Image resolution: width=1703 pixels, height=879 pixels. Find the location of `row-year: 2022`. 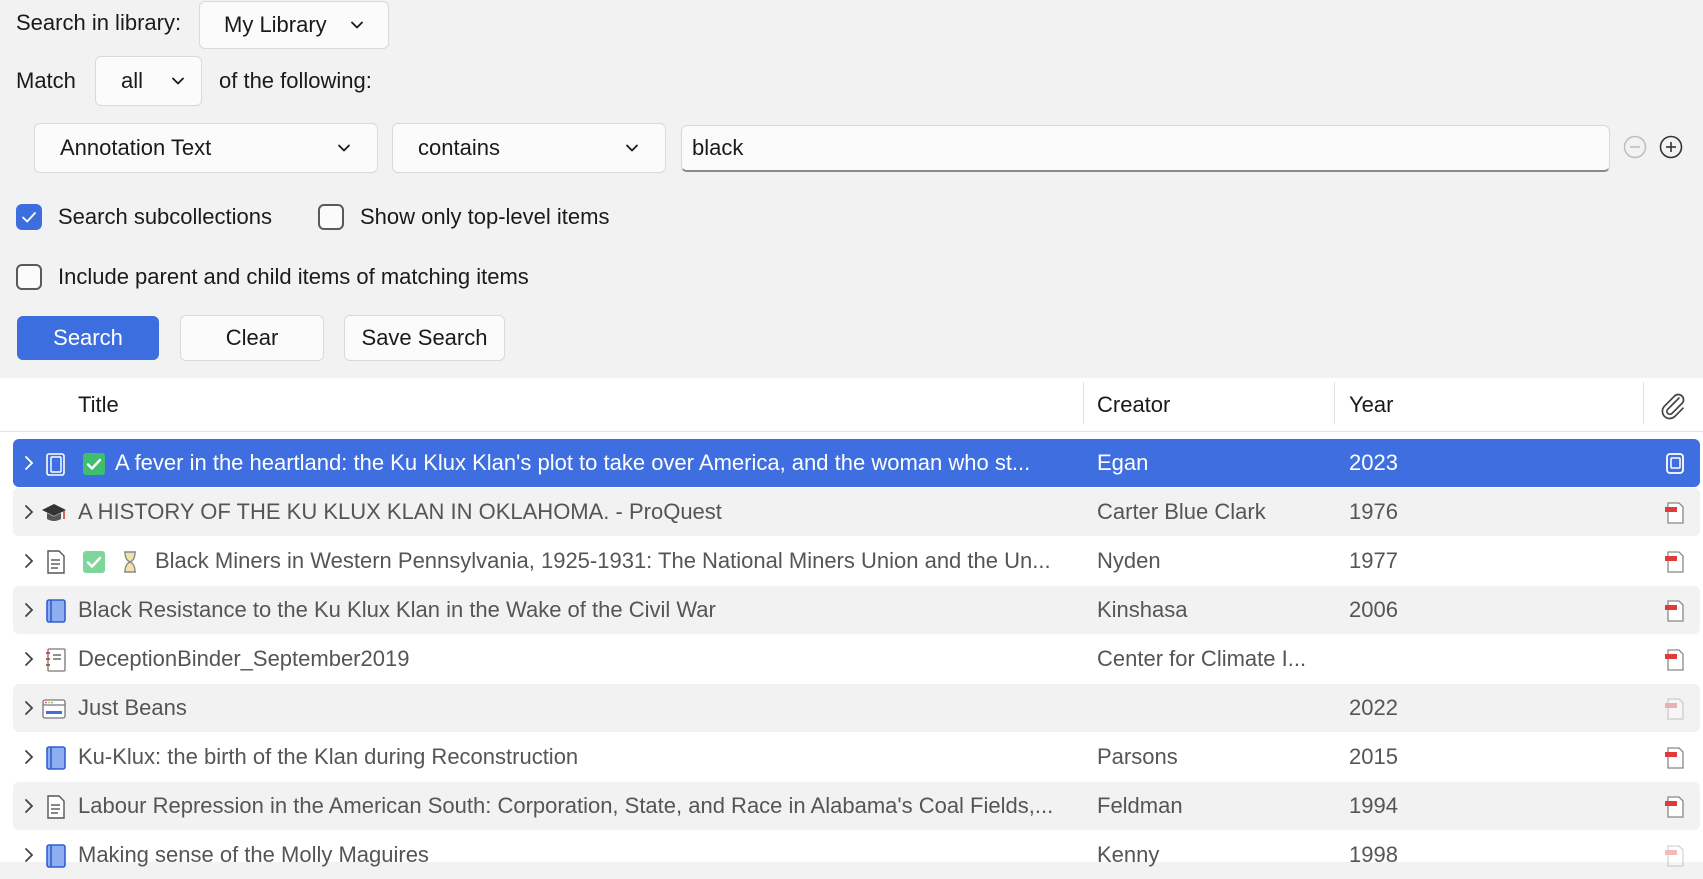

row-year: 2022 is located at coordinates (1373, 707).